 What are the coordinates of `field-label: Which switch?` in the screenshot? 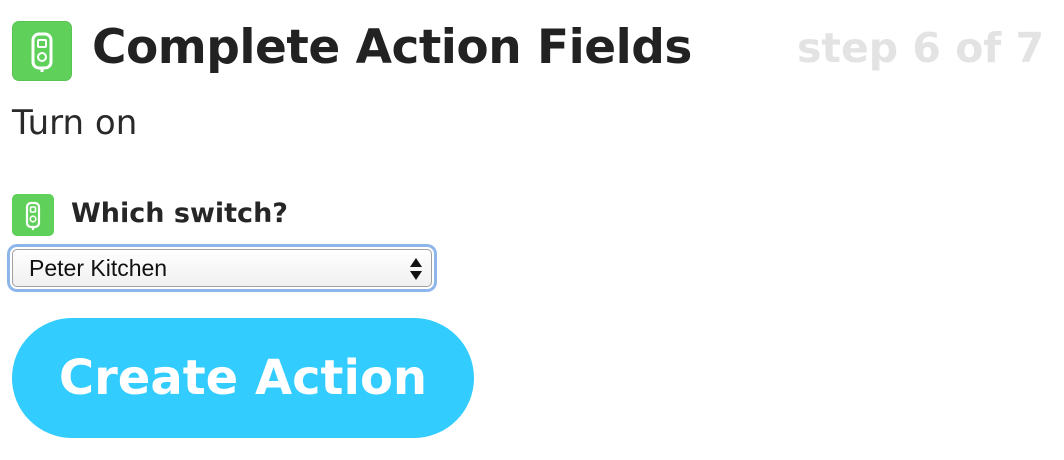 It's located at (179, 213).